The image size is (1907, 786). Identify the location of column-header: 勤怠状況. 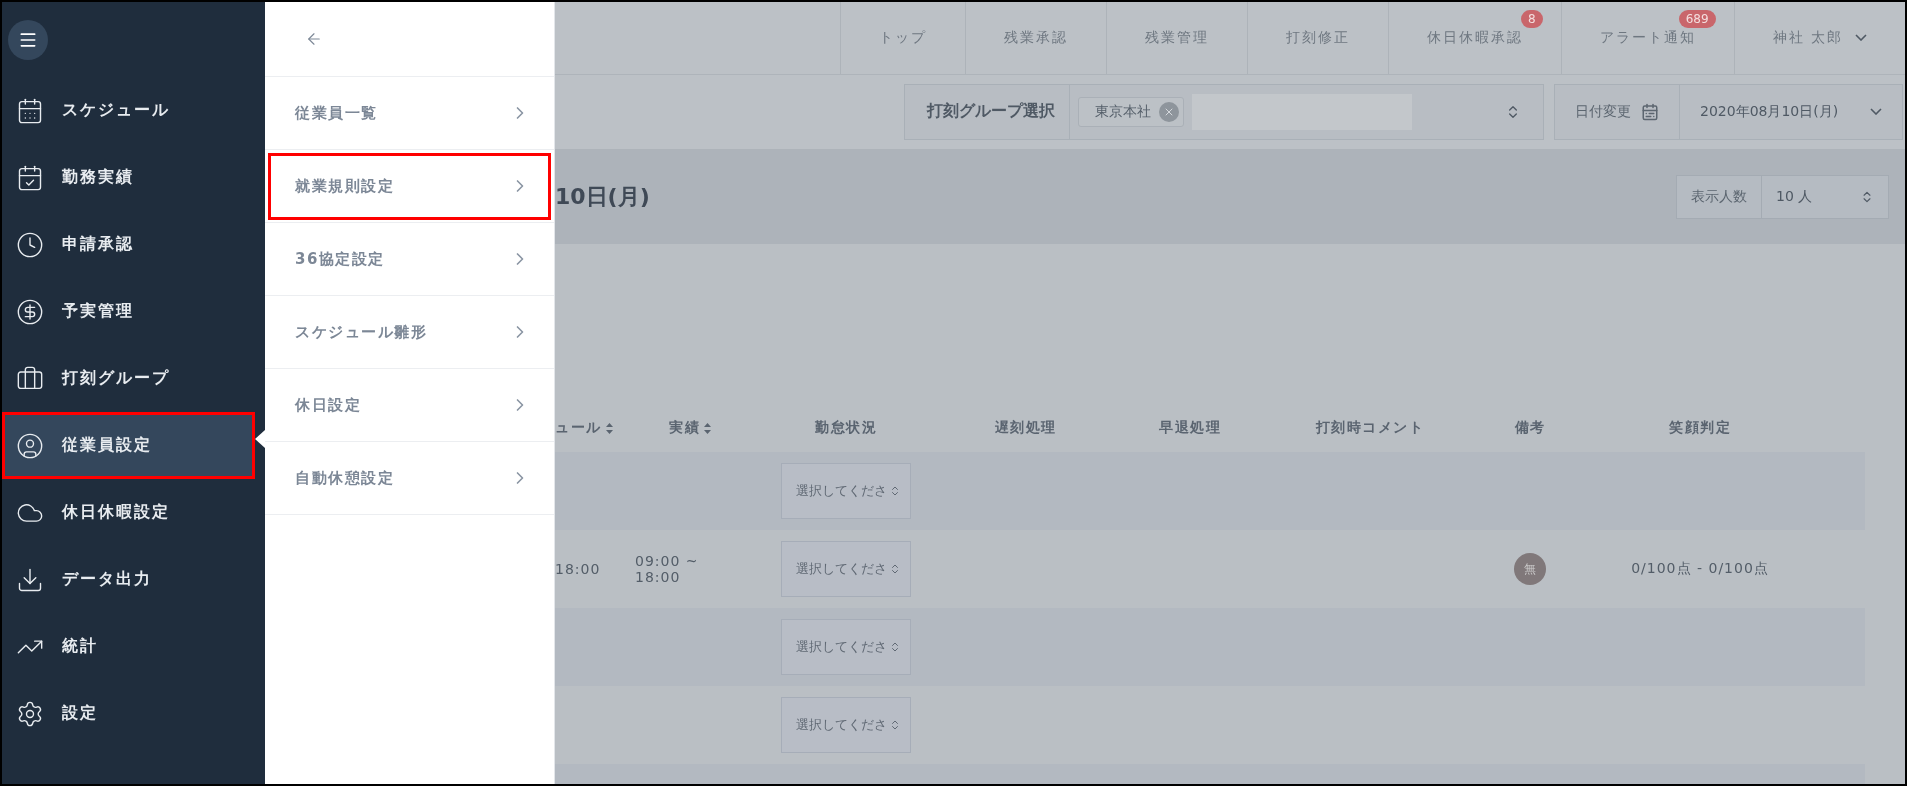
(846, 428).